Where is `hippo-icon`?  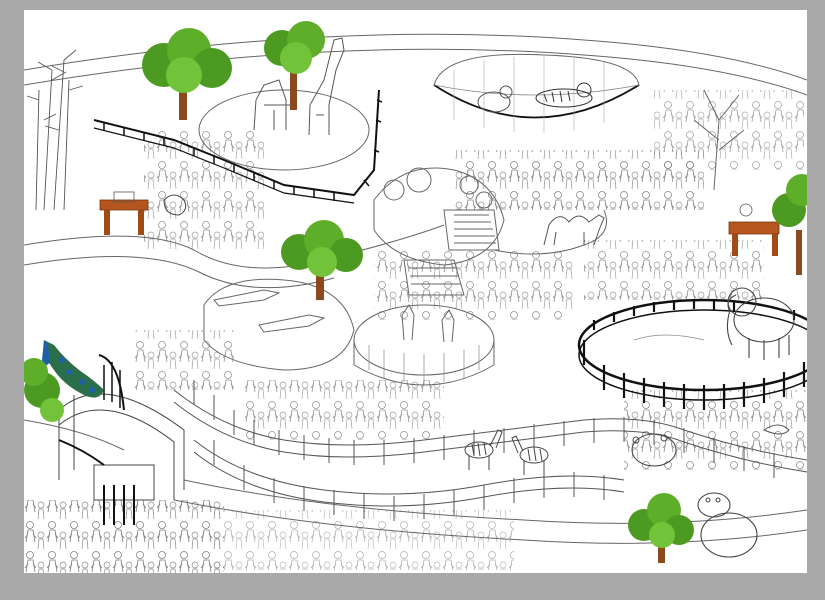 hippo-icon is located at coordinates (727, 525).